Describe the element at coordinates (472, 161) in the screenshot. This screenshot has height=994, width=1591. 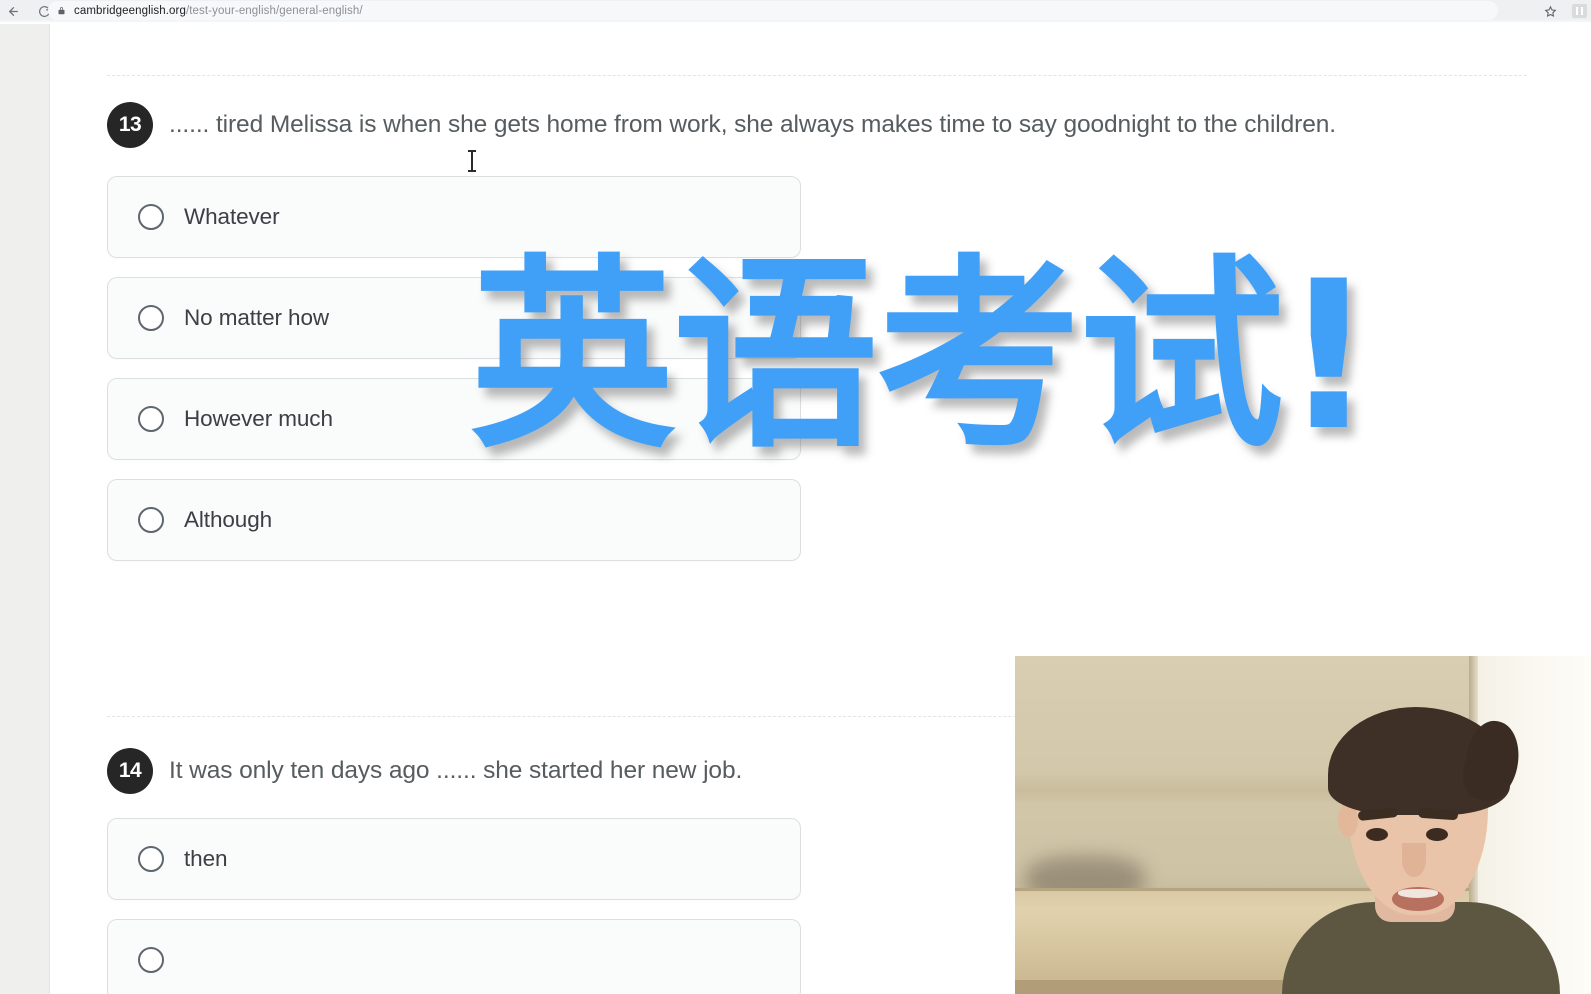
I see `text-cursor-icon` at that location.